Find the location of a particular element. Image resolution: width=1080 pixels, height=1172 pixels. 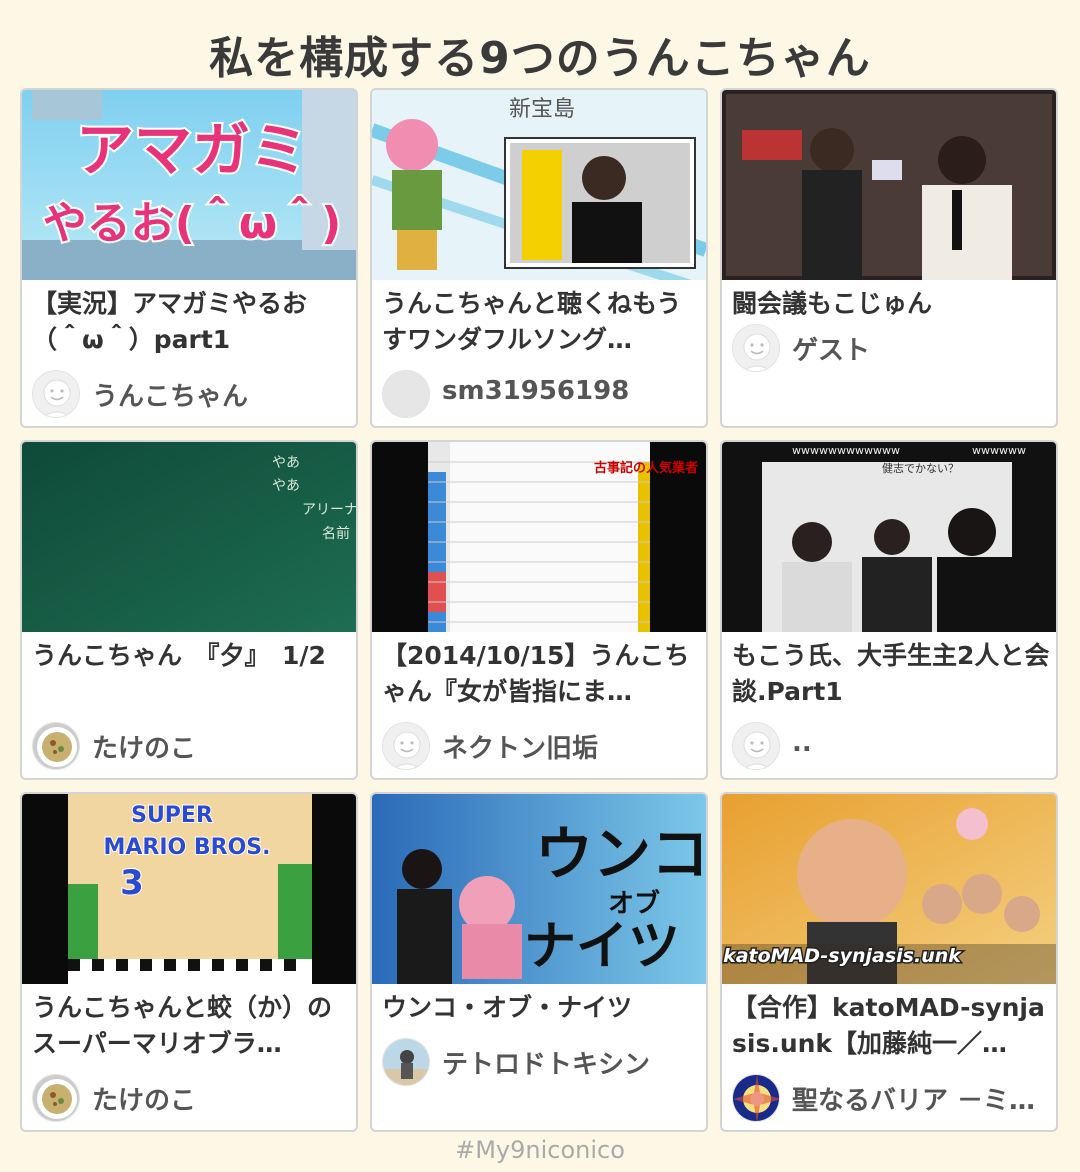

owner-info: sm31956198 is located at coordinates (541, 394).